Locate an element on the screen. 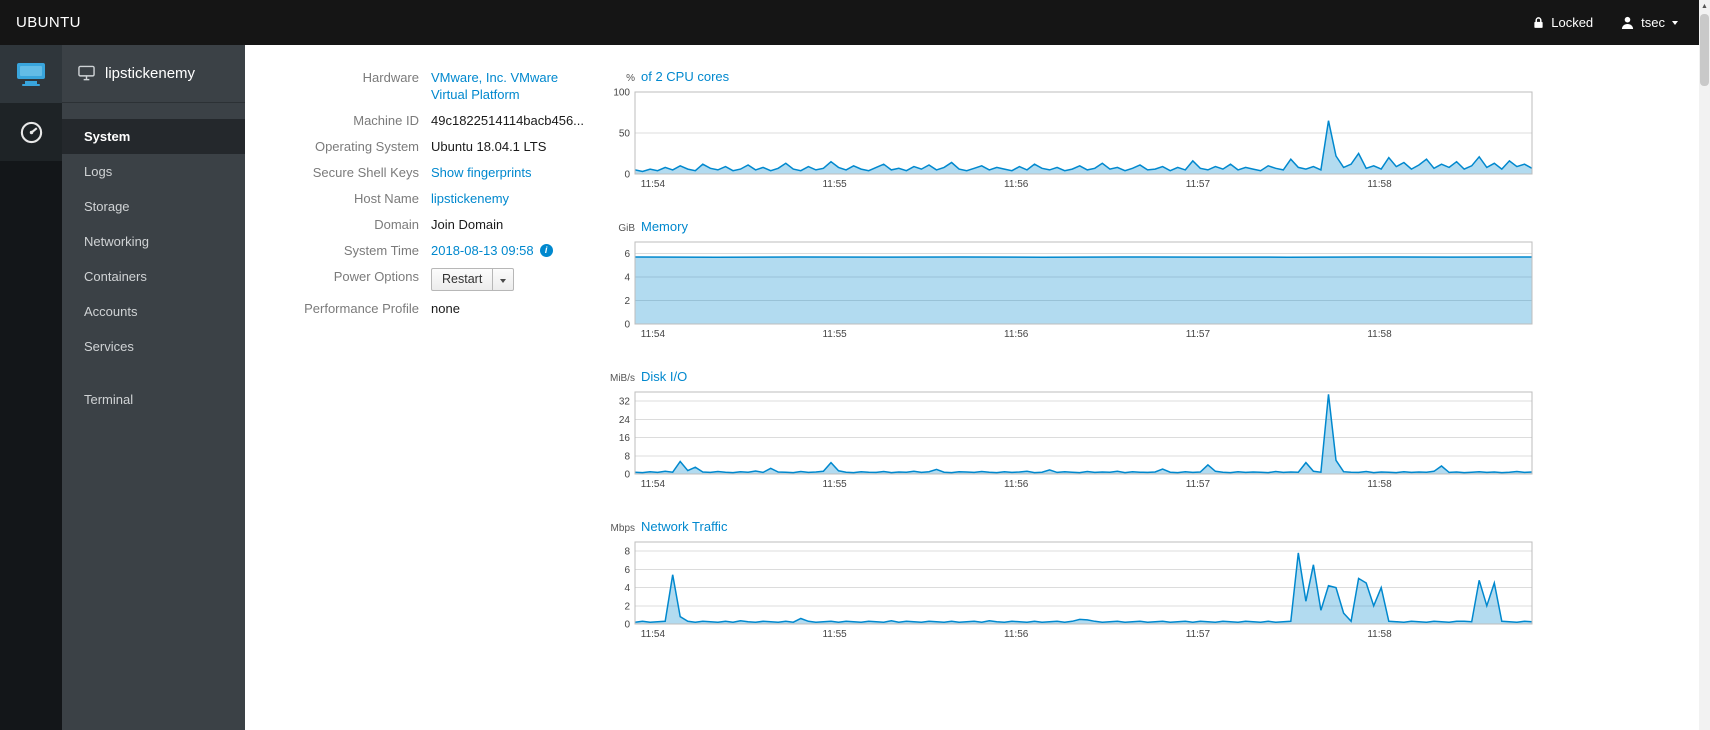 The width and height of the screenshot is (1710, 730). user-menu-button: tsec is located at coordinates (1649, 22).